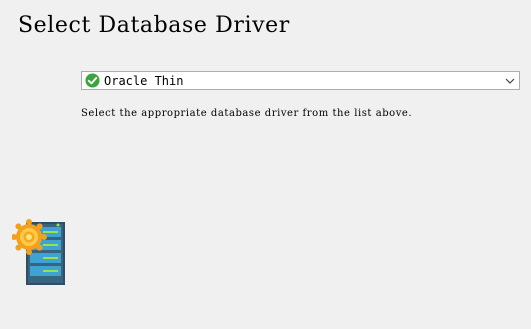 The height and width of the screenshot is (329, 531). What do you see at coordinates (154, 25) in the screenshot?
I see `page-title: Select Database Driver` at bounding box center [154, 25].